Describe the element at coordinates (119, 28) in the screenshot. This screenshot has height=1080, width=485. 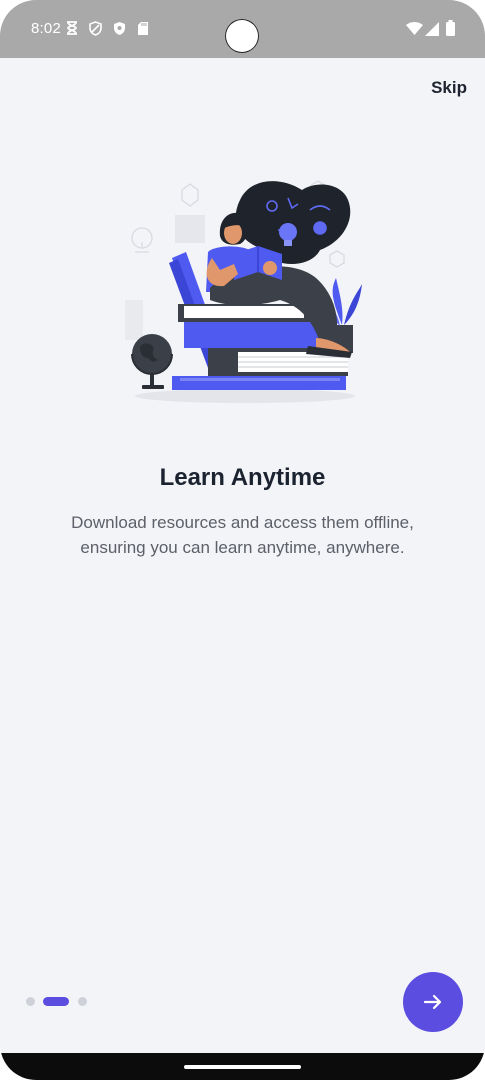
I see `security-badge-icon` at that location.